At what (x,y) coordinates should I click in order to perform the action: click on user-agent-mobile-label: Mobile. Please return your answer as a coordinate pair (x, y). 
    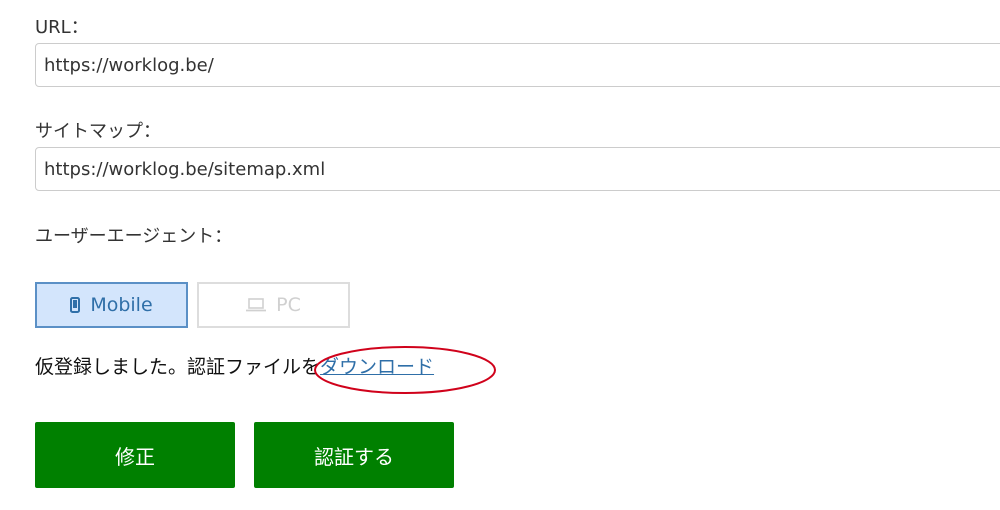
    Looking at the image, I should click on (121, 305).